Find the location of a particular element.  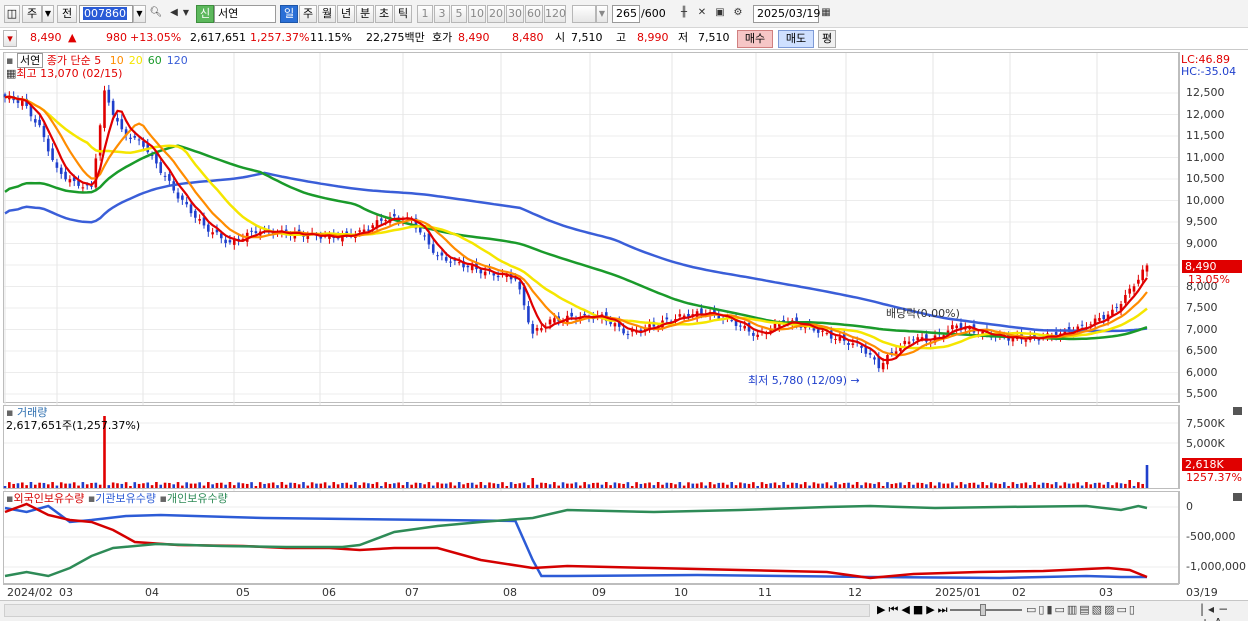

horizontal-scrollbar is located at coordinates (437, 610).